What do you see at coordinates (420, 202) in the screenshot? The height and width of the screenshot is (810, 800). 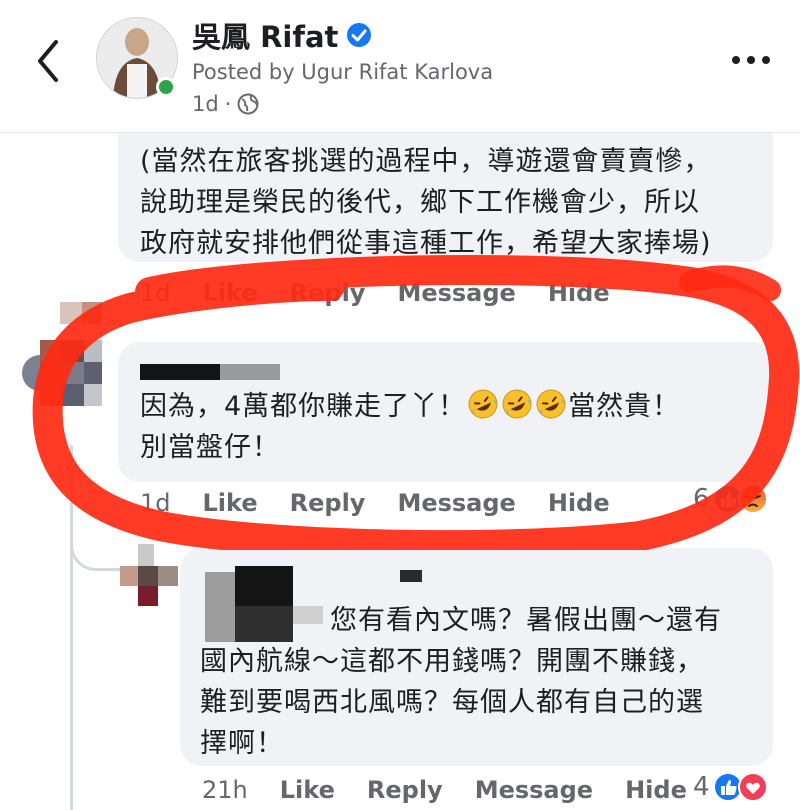 I see `comment-line: 說助理是榮民的後代，鄉下工作機會少，所以` at bounding box center [420, 202].